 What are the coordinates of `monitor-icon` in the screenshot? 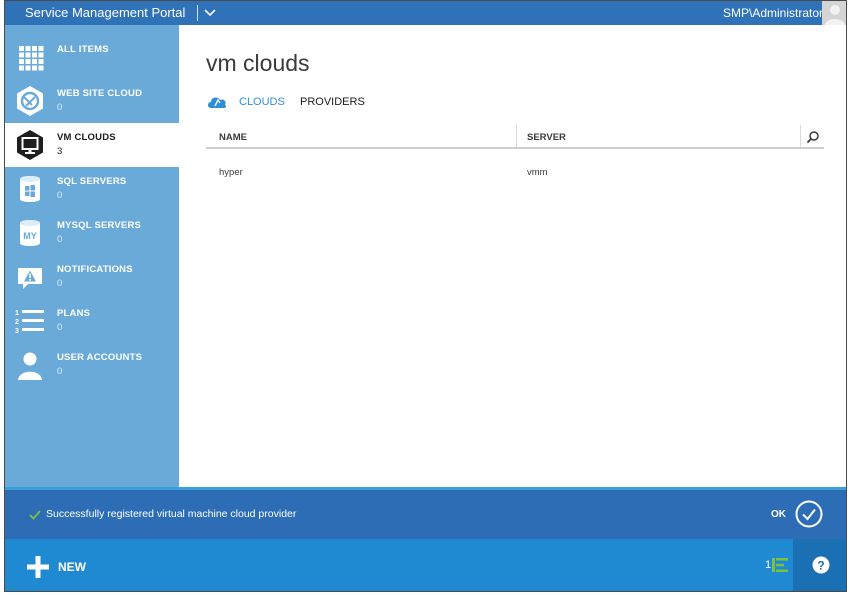 It's located at (30, 145).